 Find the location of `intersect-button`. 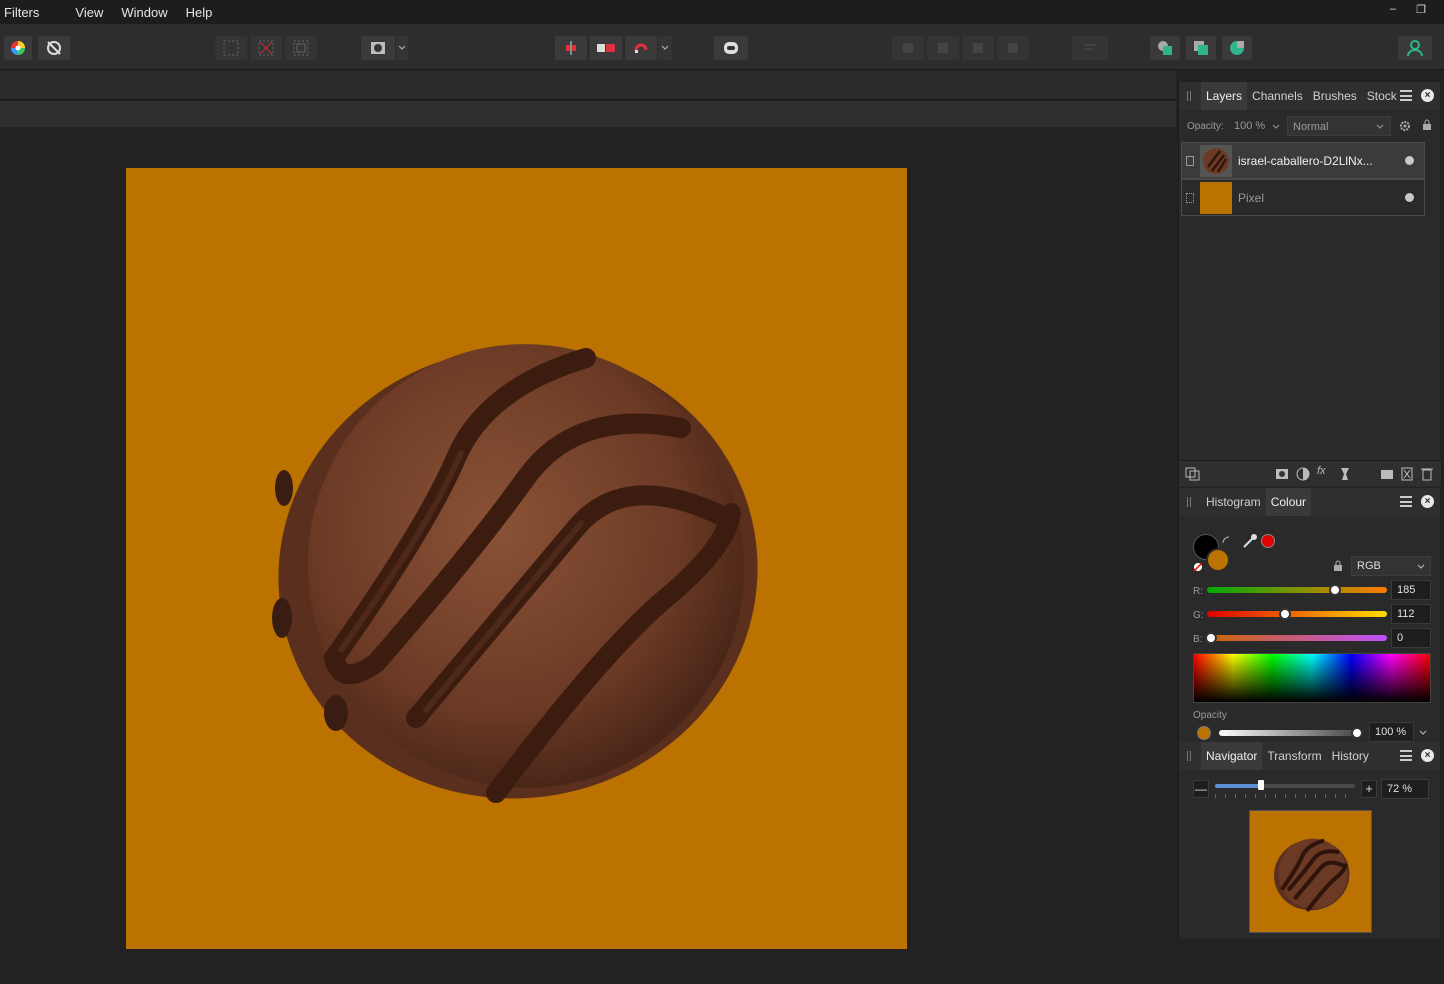

intersect-button is located at coordinates (1201, 48).